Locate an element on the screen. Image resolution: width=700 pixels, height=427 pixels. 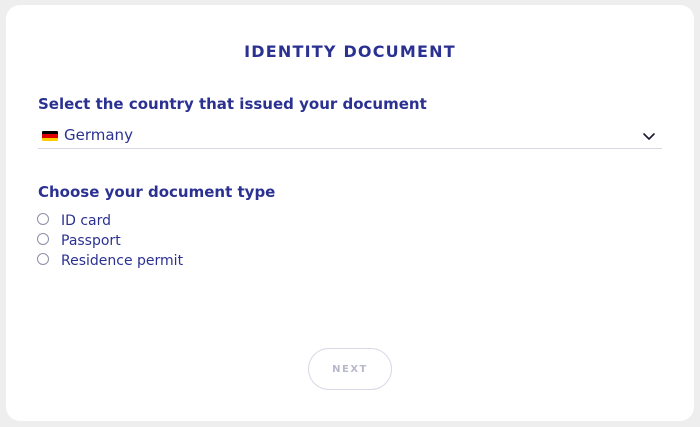
document-type-section-label: Choose your document type is located at coordinates (157, 192).